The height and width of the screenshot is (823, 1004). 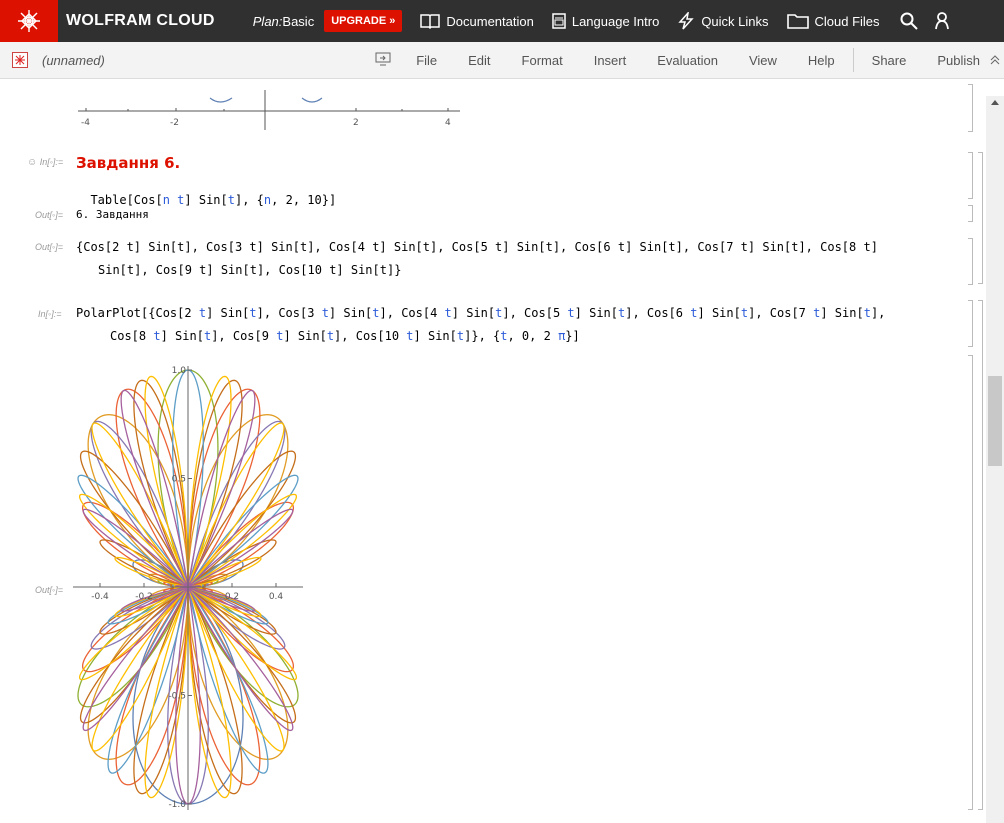 What do you see at coordinates (50, 314) in the screenshot?
I see `input-label: In[◦]:=` at bounding box center [50, 314].